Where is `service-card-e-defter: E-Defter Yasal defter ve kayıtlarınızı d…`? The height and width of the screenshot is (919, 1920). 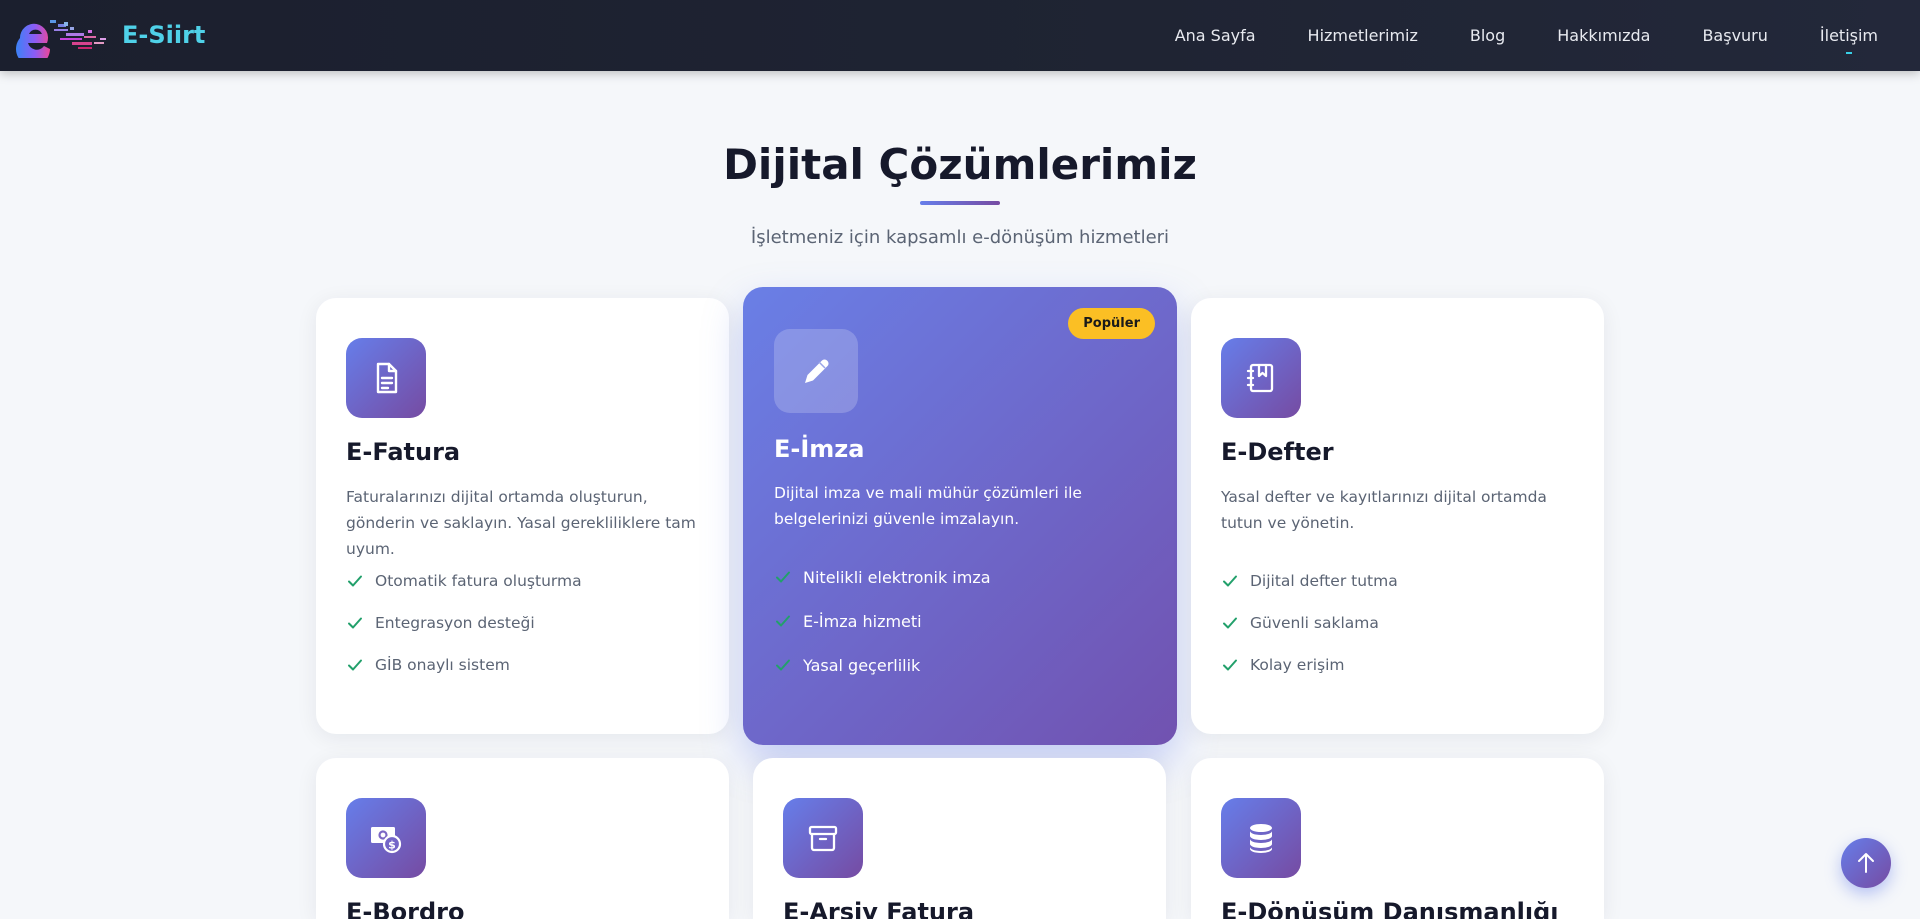
service-card-e-defter: E-Defter Yasal defter ve kayıtlarınızı d… is located at coordinates (1397, 516).